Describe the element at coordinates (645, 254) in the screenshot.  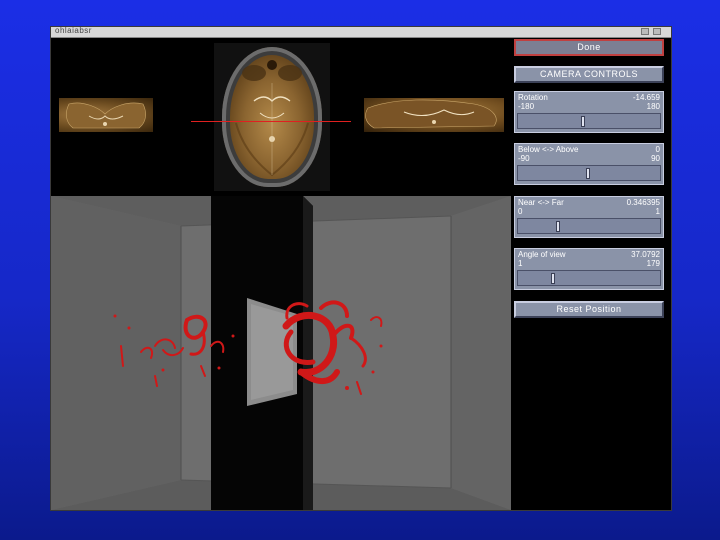
I see `angle-of-view-value: 37.0792` at that location.